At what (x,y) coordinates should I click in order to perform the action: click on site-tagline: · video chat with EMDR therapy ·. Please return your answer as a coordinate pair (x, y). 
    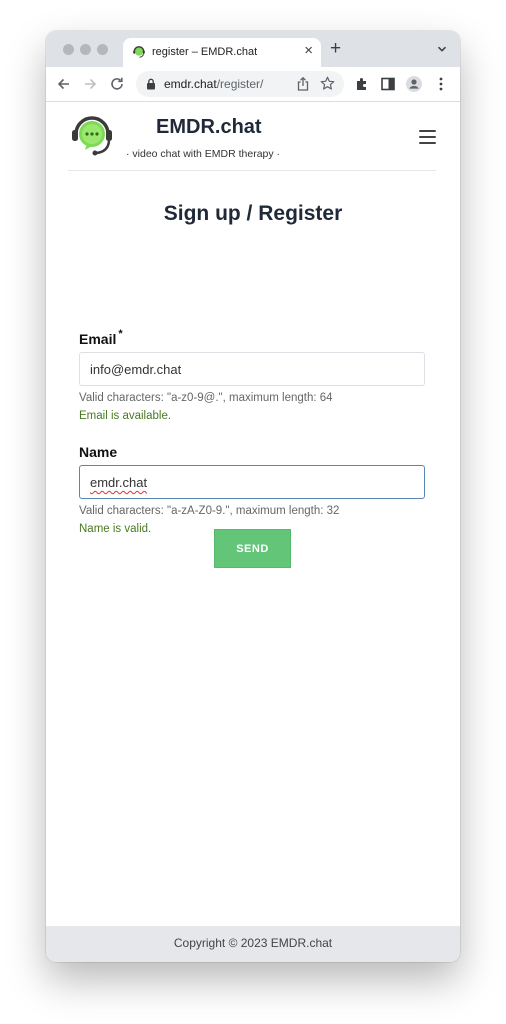
    Looking at the image, I should click on (203, 154).